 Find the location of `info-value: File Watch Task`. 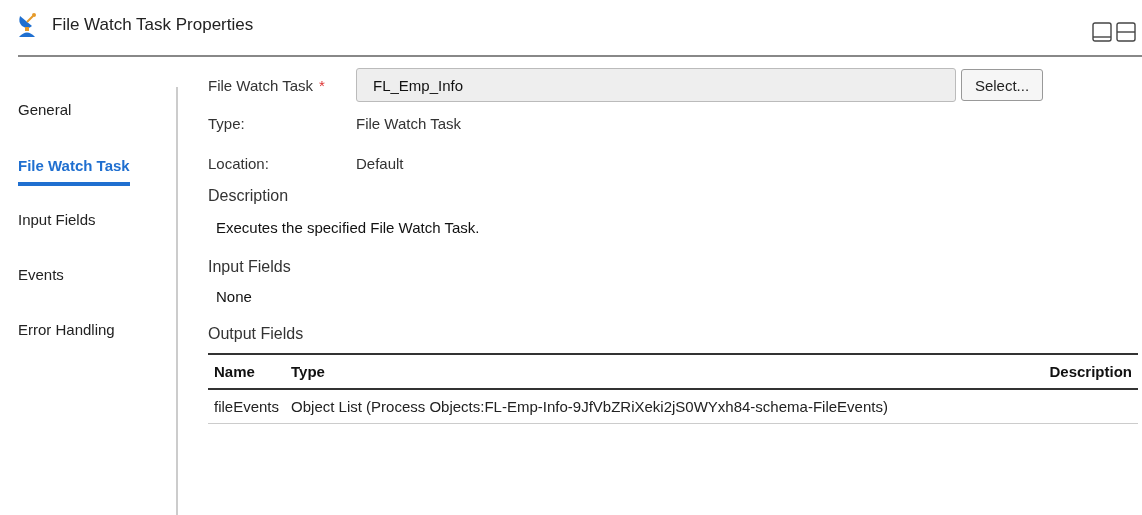

info-value: File Watch Task is located at coordinates (409, 123).